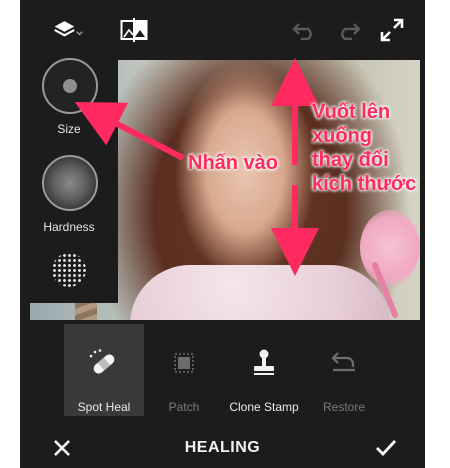 Image resolution: width=450 pixels, height=468 pixels. Describe the element at coordinates (342, 136) in the screenshot. I see `swipe-hint-line-2: xuống` at that location.